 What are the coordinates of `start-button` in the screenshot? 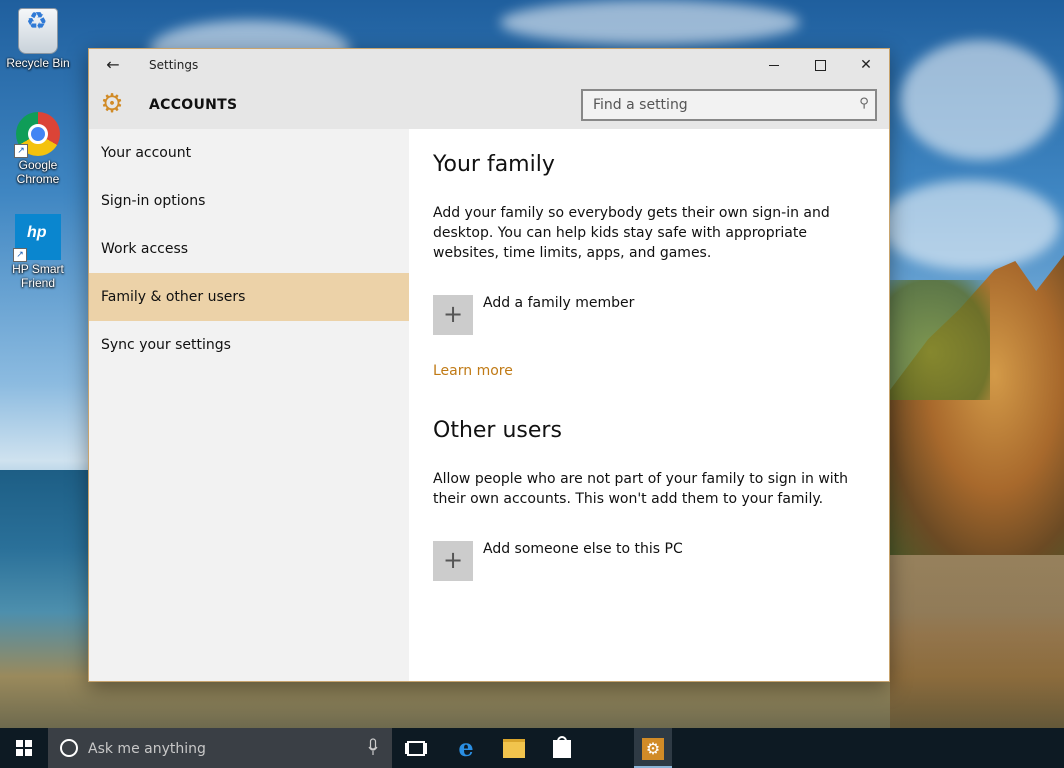 It's located at (24, 748).